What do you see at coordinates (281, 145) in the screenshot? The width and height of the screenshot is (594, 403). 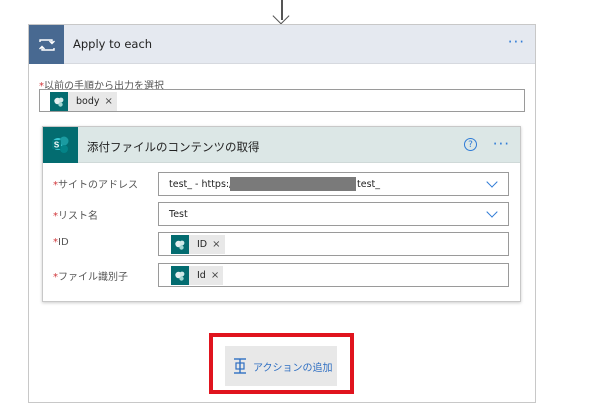 I see `get-attachment-content-header: S 添付ファイルのコンテンツの取得 ? ···` at bounding box center [281, 145].